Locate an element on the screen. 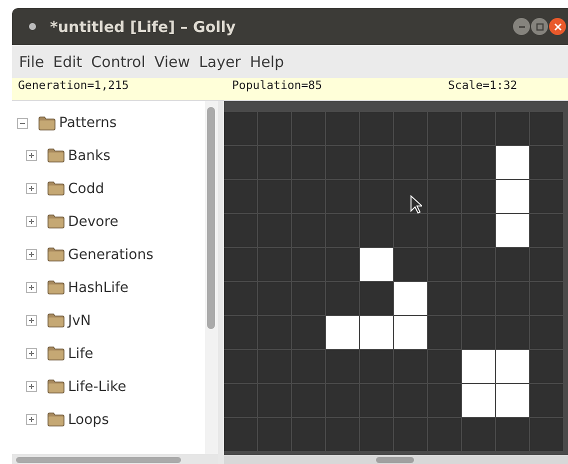  generation-count: Generation=1,215 is located at coordinates (74, 85).